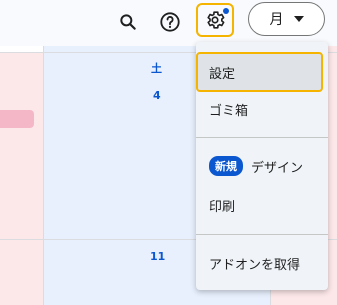 The image size is (337, 305). I want to click on date-number: 11, so click(157, 256).